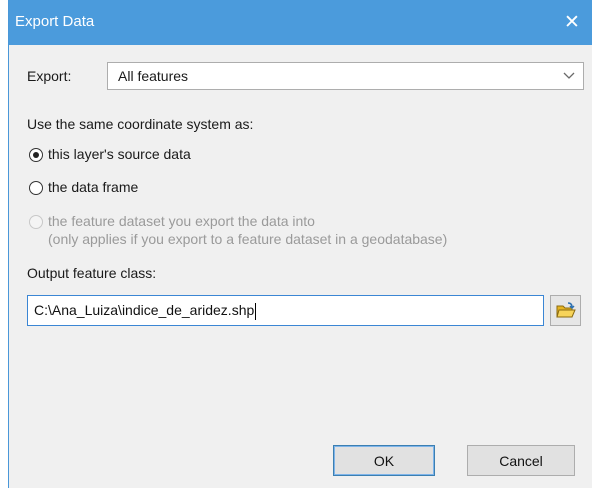 Image resolution: width=592 pixels, height=488 pixels. I want to click on radio-source-data: this layer's source data, so click(139, 157).